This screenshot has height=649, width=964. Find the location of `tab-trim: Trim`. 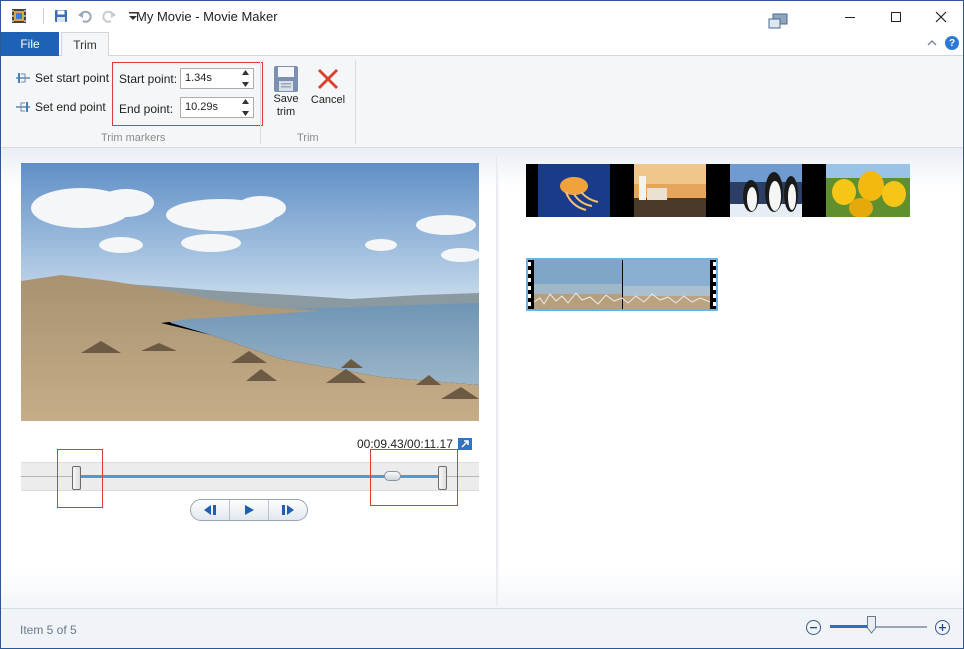

tab-trim: Trim is located at coordinates (85, 44).